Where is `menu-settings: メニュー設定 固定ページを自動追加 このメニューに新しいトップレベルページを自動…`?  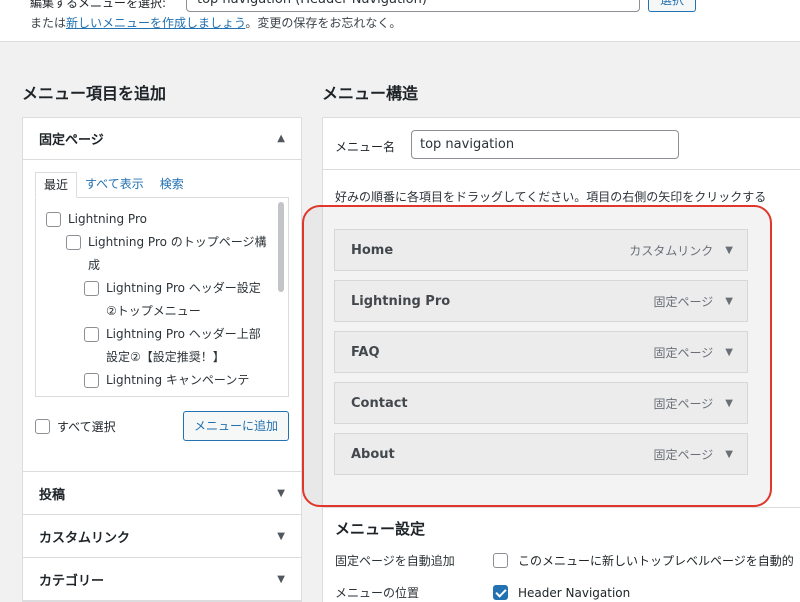 menu-settings: メニュー設定 固定ページを自動追加 このメニューに新しいトップレベルページを自動… is located at coordinates (561, 555).